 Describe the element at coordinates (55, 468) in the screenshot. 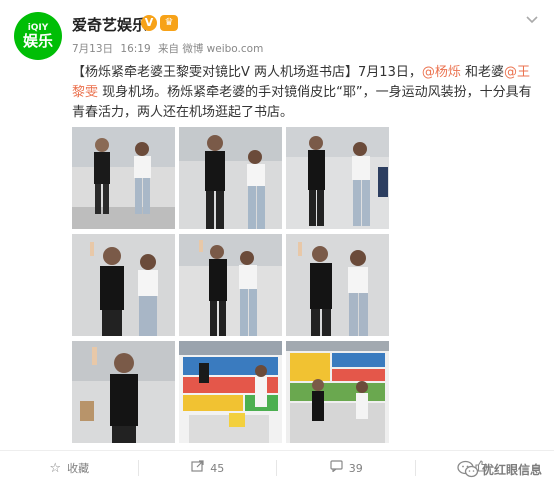

I see `star-icon: ☆` at that location.